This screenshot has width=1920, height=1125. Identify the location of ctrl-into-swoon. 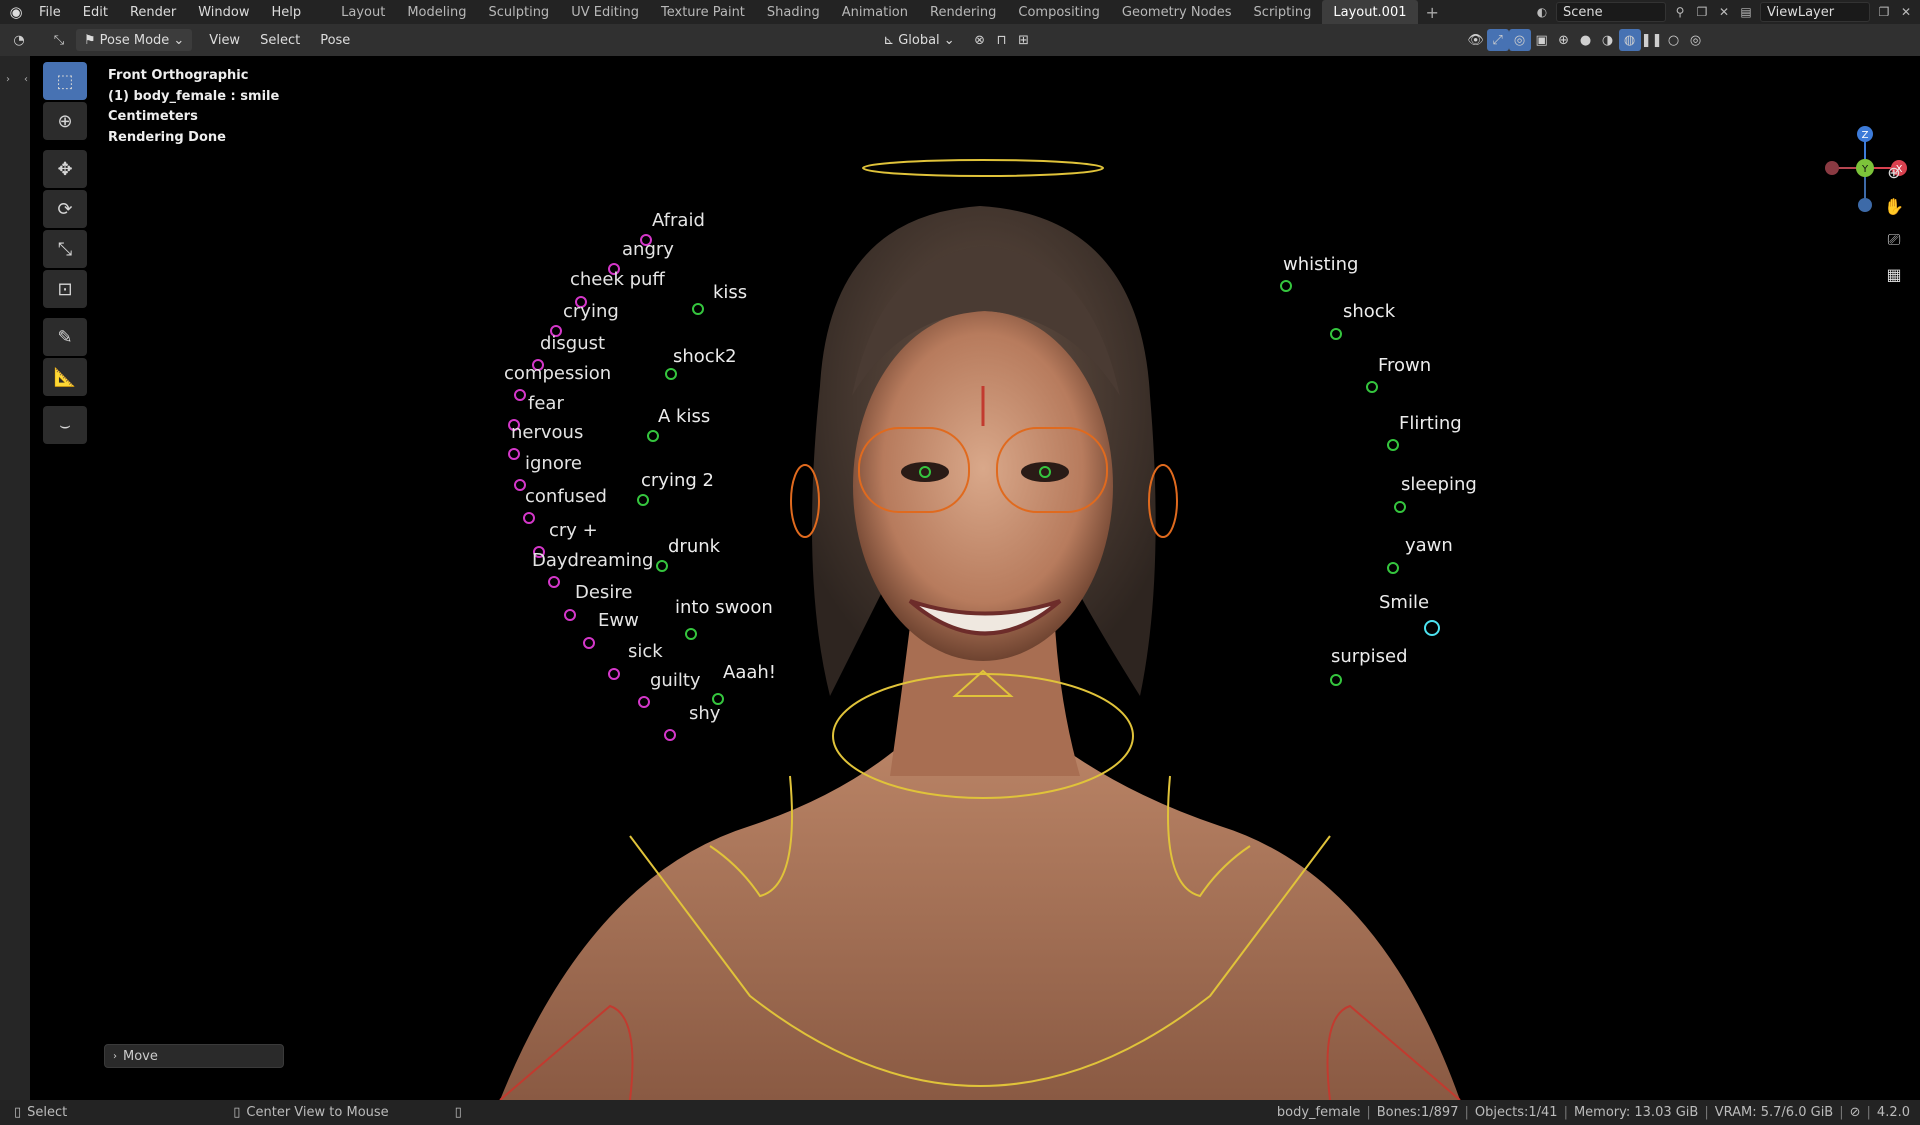
(691, 634).